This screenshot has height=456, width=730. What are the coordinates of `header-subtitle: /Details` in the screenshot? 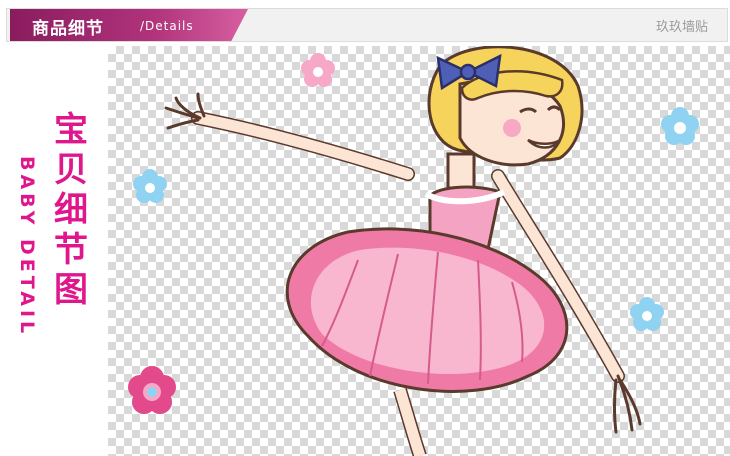 It's located at (167, 26).